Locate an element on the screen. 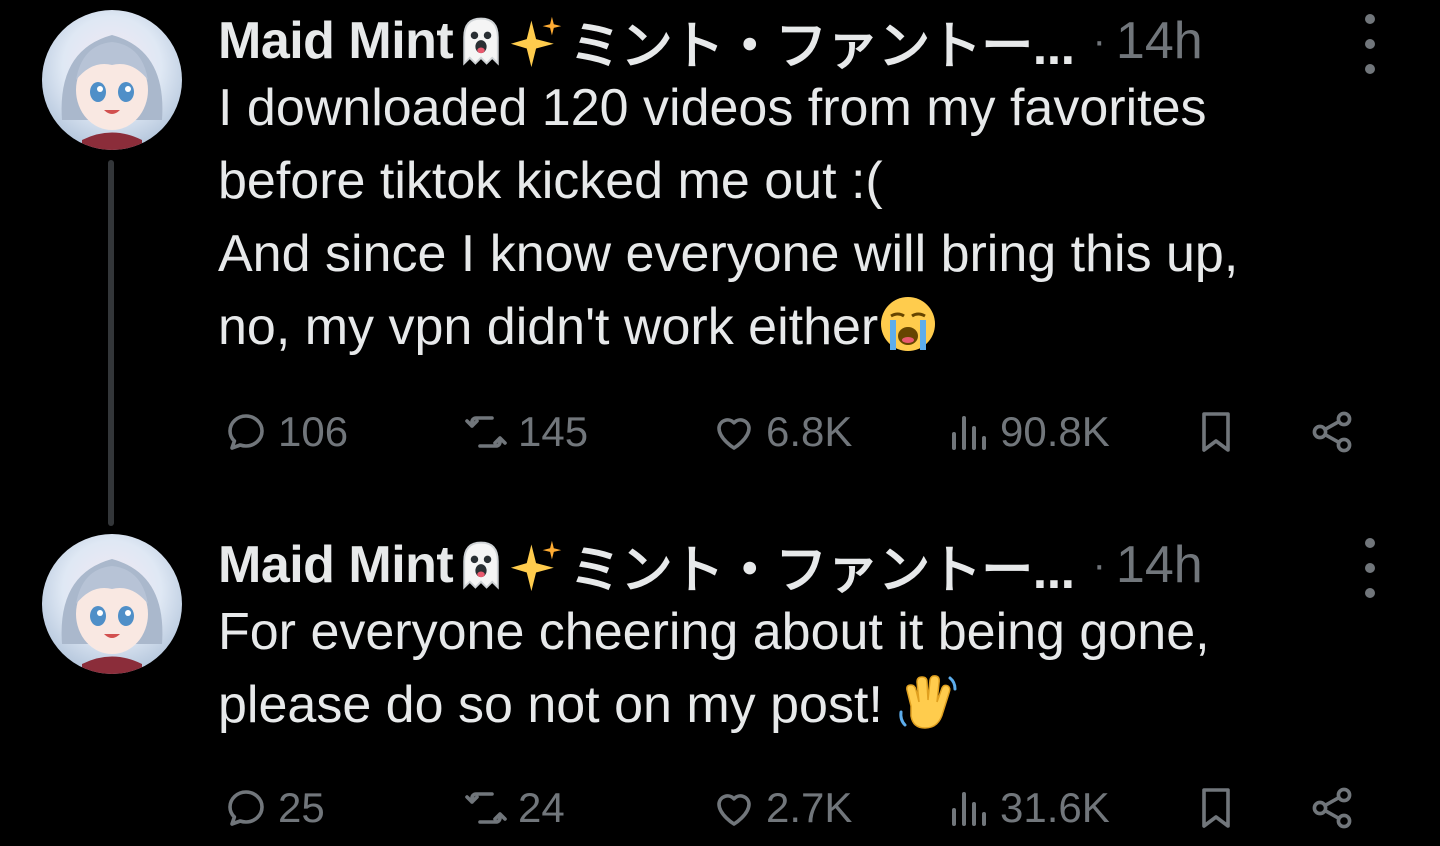 The width and height of the screenshot is (1440, 846). tweet-line-last: please do so not on my post! is located at coordinates (808, 705).